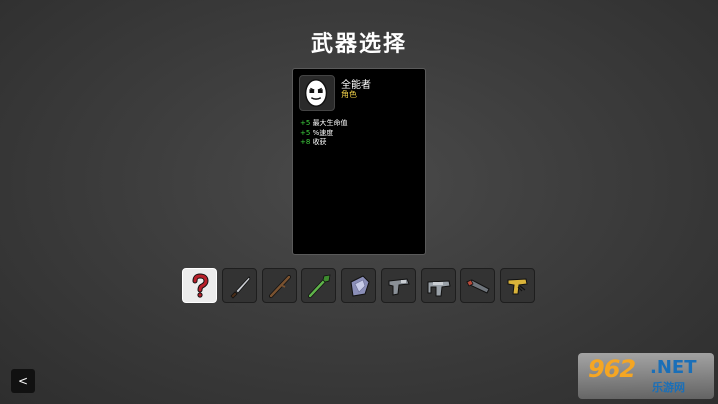  What do you see at coordinates (612, 369) in the screenshot?
I see `watermark-number: 962` at bounding box center [612, 369].